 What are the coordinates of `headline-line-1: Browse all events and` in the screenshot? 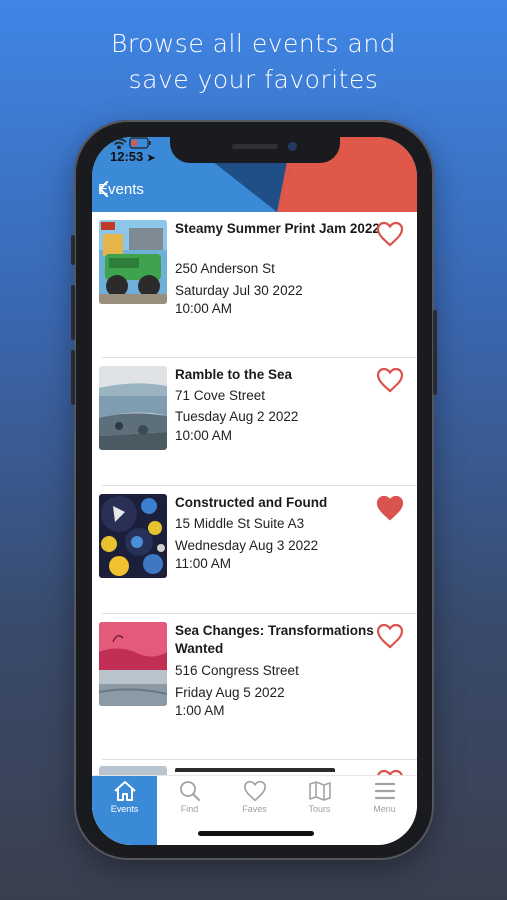 It's located at (253, 43).